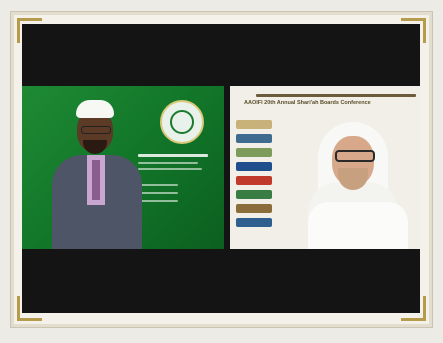  Describe the element at coordinates (182, 122) in the screenshot. I see `organization-logo-icon` at that location.